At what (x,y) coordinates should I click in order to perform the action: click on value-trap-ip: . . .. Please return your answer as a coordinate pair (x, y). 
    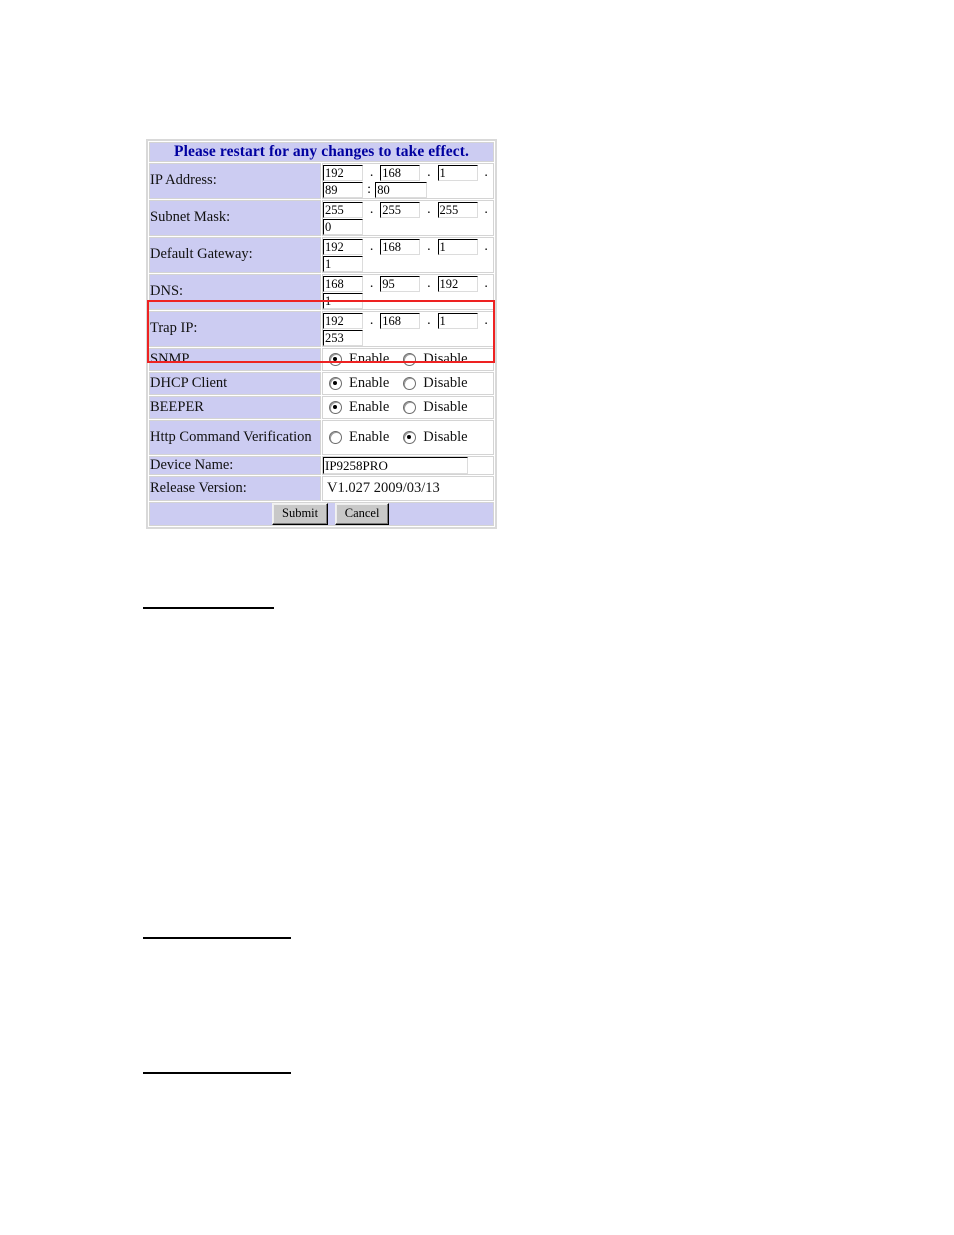
    Looking at the image, I should click on (408, 329).